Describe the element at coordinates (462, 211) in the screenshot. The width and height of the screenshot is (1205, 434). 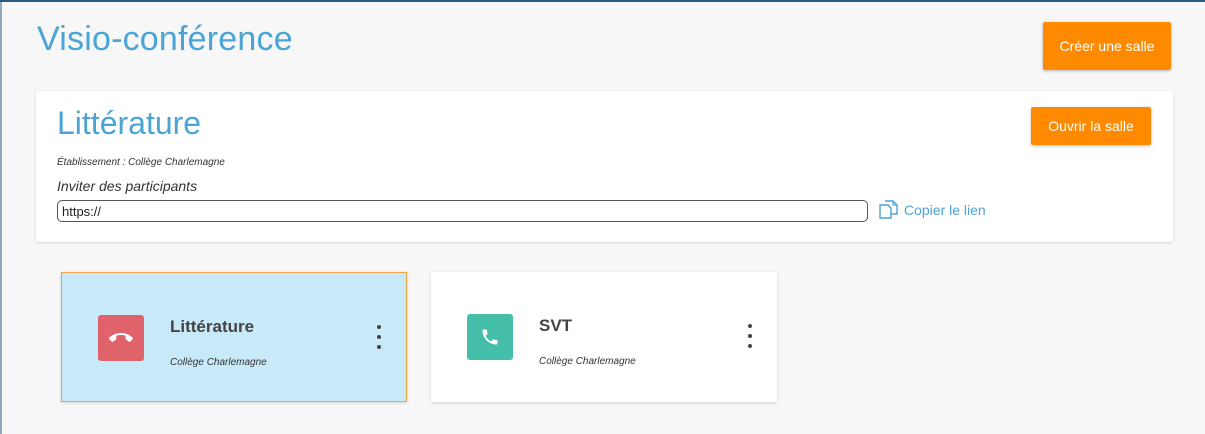
I see `invite-link-field` at that location.